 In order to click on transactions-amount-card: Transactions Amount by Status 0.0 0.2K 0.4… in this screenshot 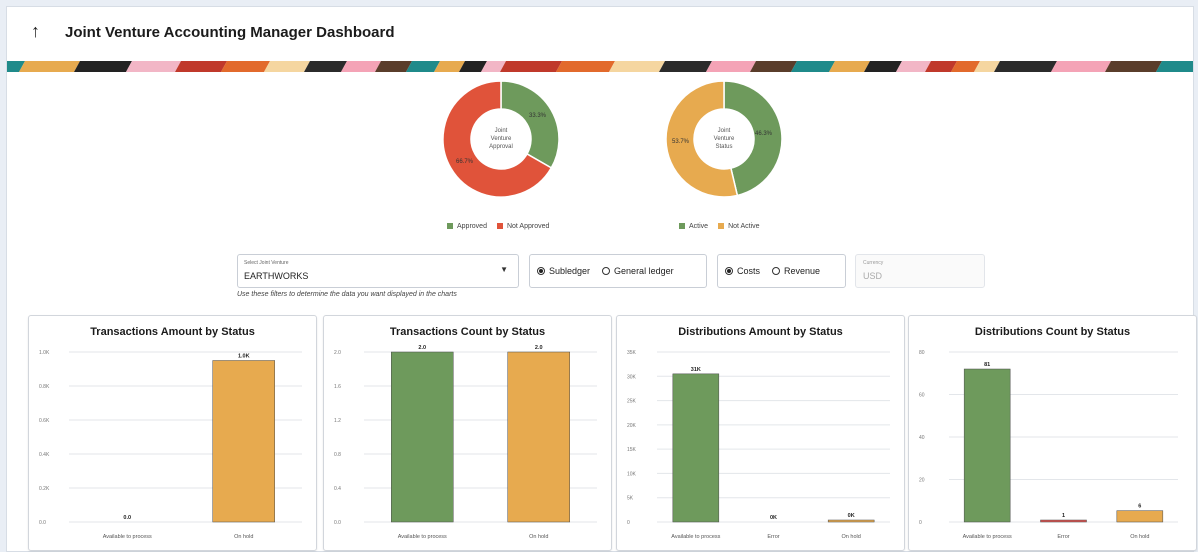, I will do `click(172, 433)`.